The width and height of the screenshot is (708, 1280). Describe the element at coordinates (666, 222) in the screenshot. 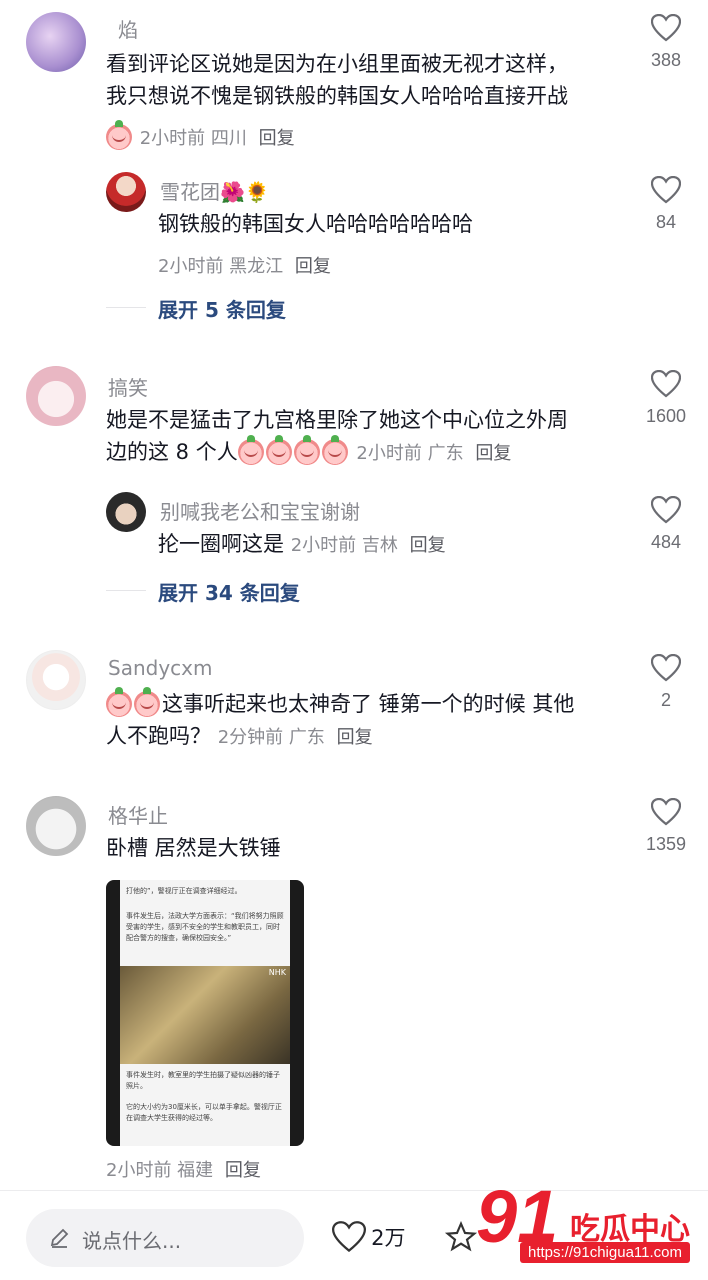

I see `like-count: 84` at that location.